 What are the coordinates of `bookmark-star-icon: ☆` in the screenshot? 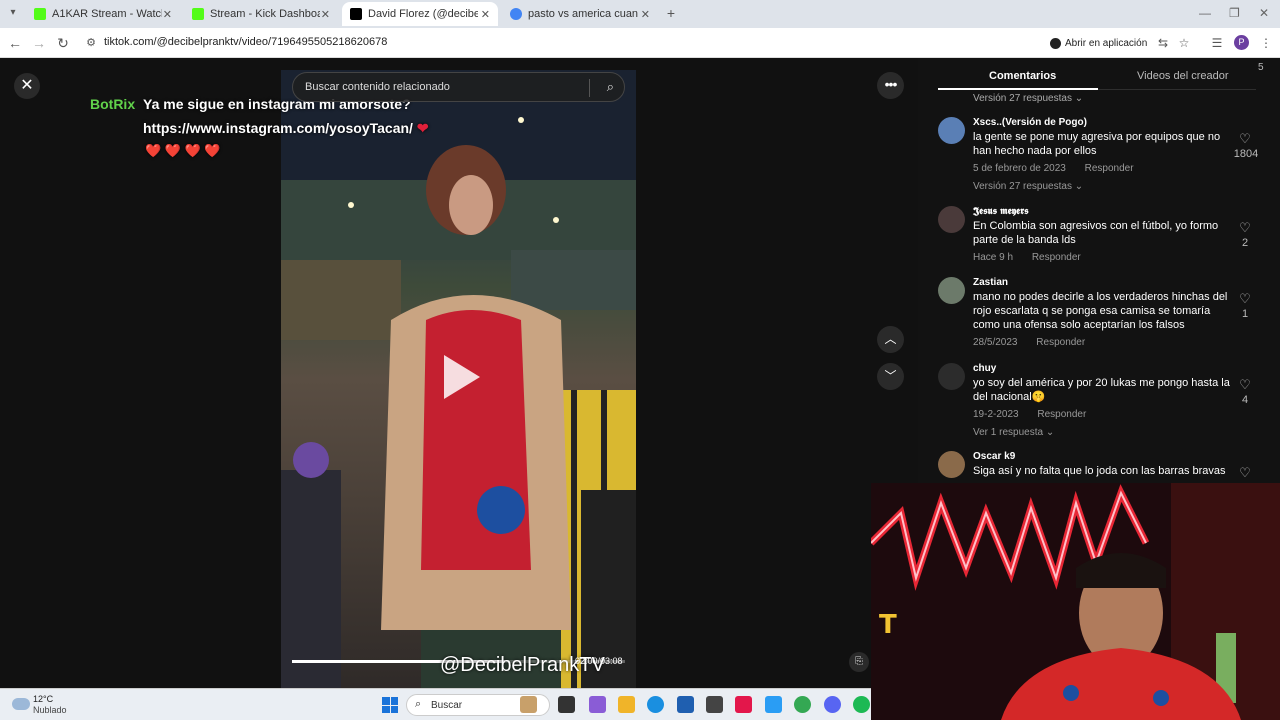 It's located at (1184, 43).